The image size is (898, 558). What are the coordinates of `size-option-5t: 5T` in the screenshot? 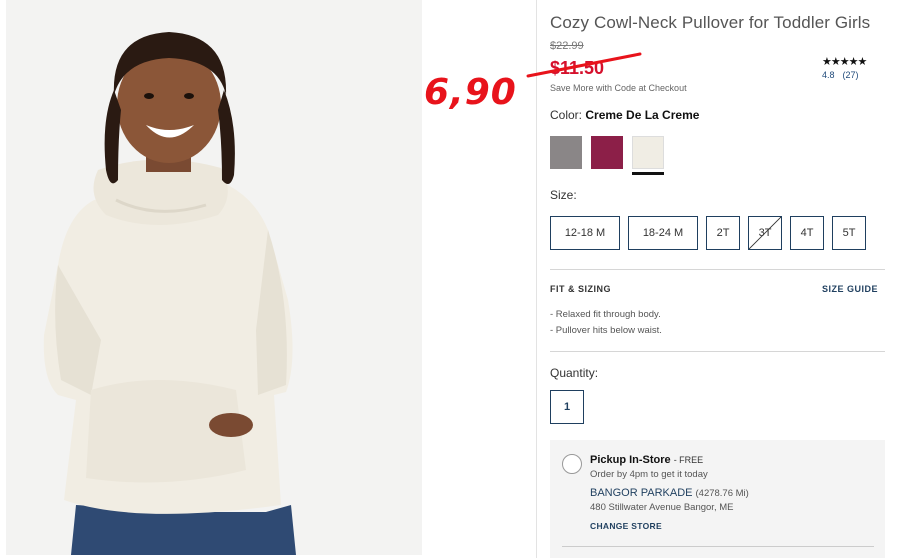 It's located at (849, 233).